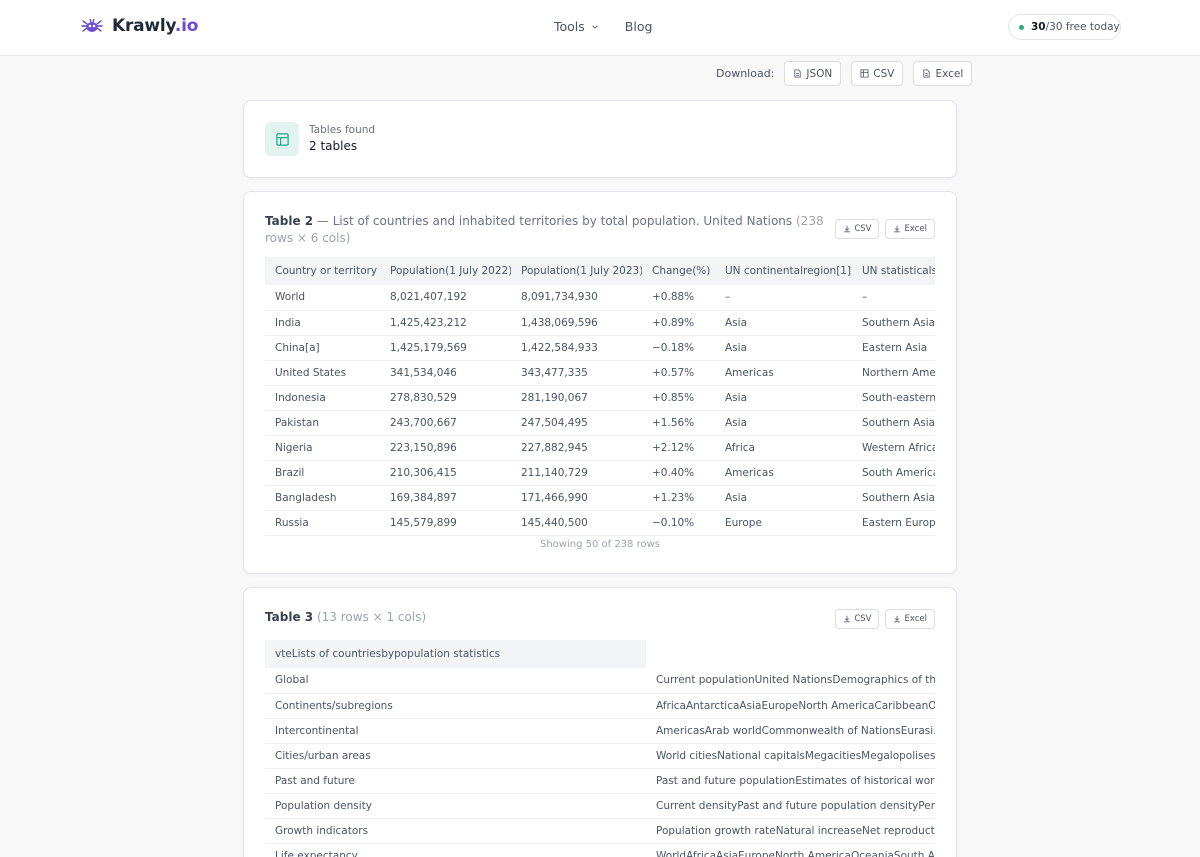 This screenshot has width=1200, height=857. I want to click on table-cell: Europe, so click(783, 523).